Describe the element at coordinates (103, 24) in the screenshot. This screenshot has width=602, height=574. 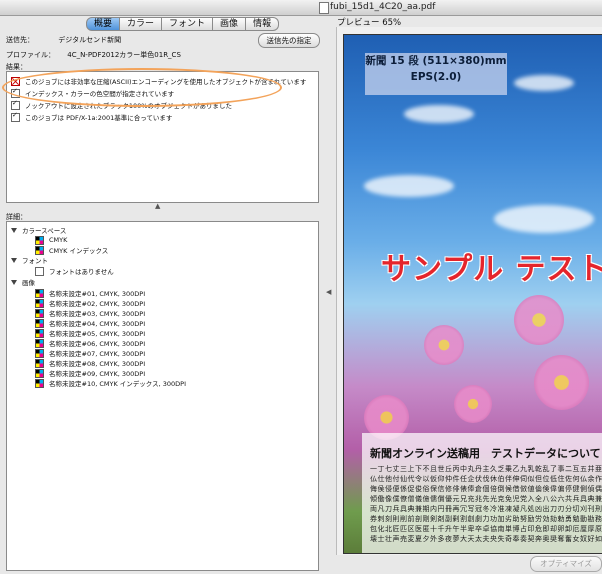
I see `tab-summary: 概要` at that location.